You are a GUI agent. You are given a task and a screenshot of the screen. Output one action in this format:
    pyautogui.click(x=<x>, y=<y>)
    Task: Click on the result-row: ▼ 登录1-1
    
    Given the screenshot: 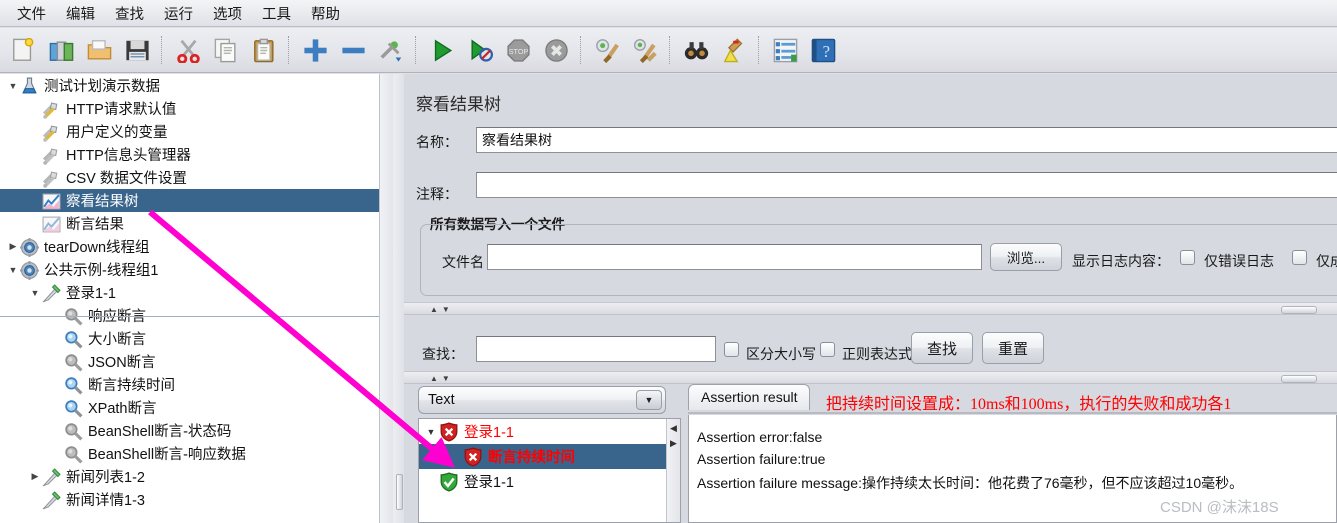 What is the action you would take?
    pyautogui.click(x=549, y=431)
    